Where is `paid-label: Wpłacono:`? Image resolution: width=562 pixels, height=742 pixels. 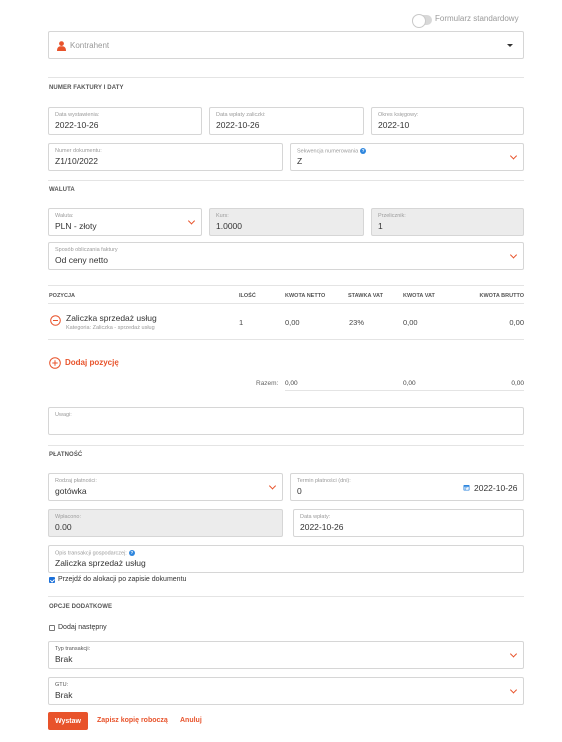
paid-label: Wpłacono: is located at coordinates (68, 517).